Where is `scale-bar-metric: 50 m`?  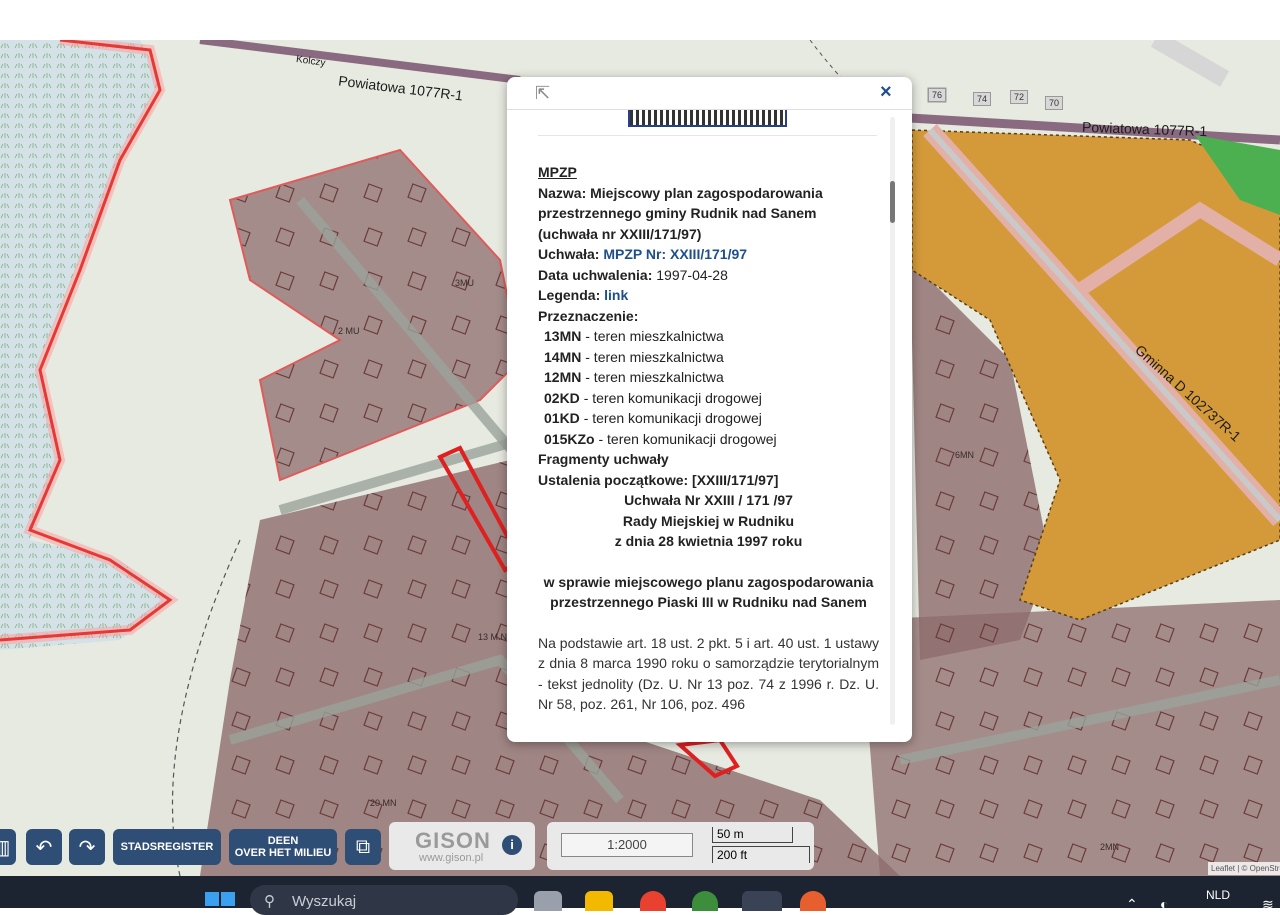 scale-bar-metric: 50 m is located at coordinates (752, 835).